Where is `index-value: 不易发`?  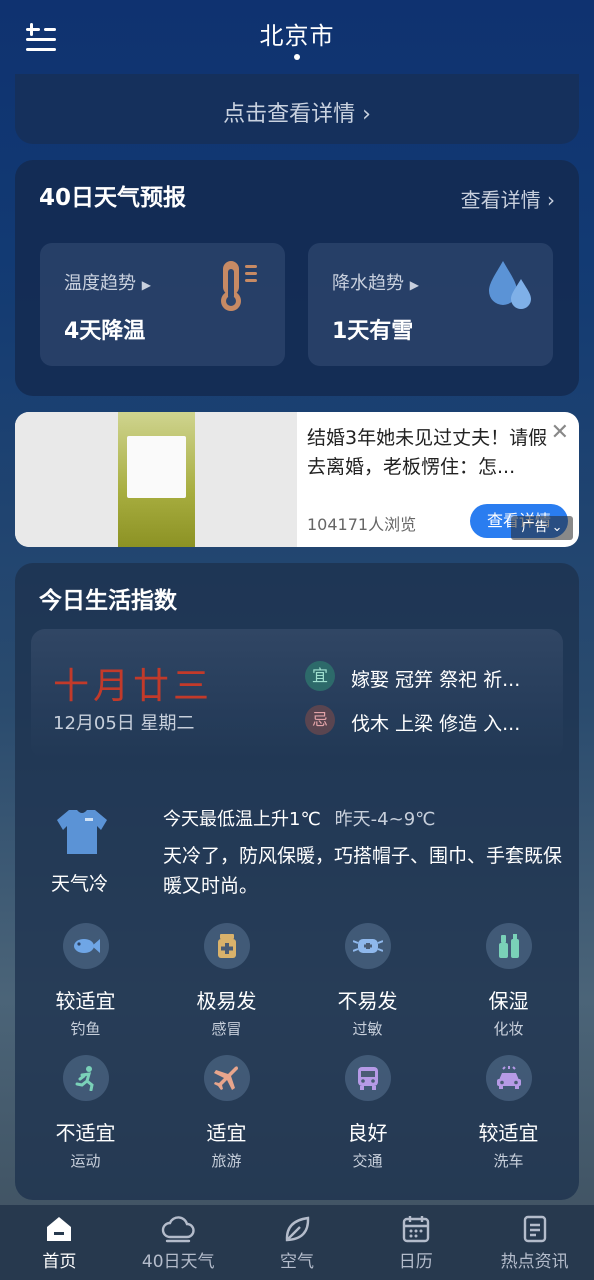
index-value: 不易发 is located at coordinates (367, 1001).